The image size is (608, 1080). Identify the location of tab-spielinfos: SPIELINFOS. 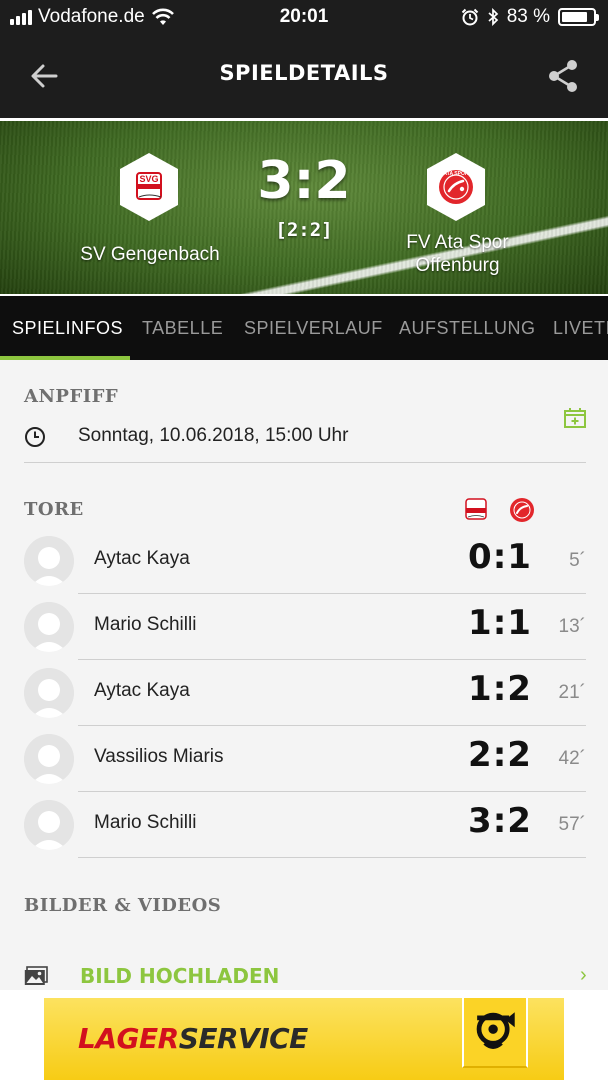
(67, 328).